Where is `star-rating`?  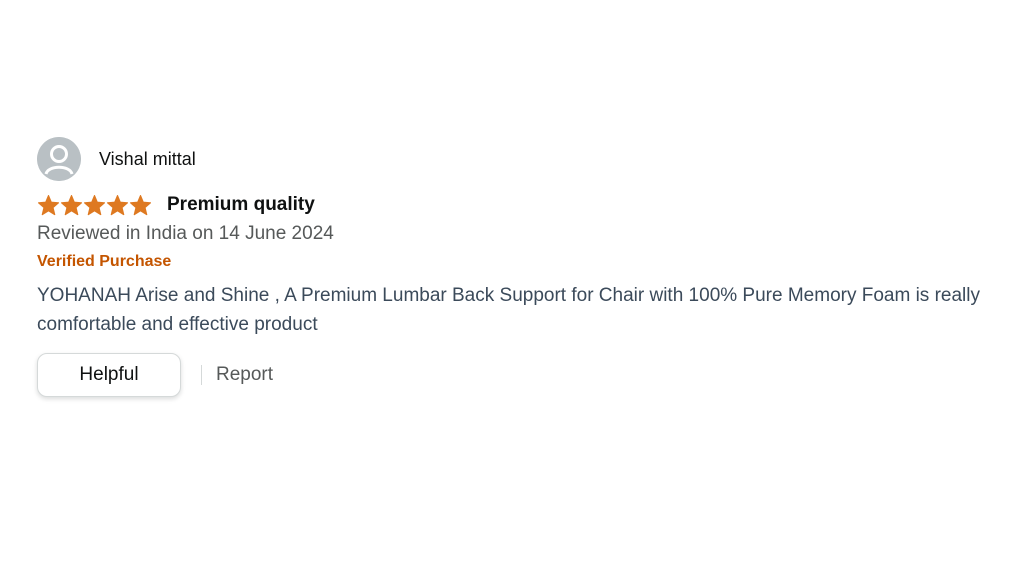
star-rating is located at coordinates (94, 205).